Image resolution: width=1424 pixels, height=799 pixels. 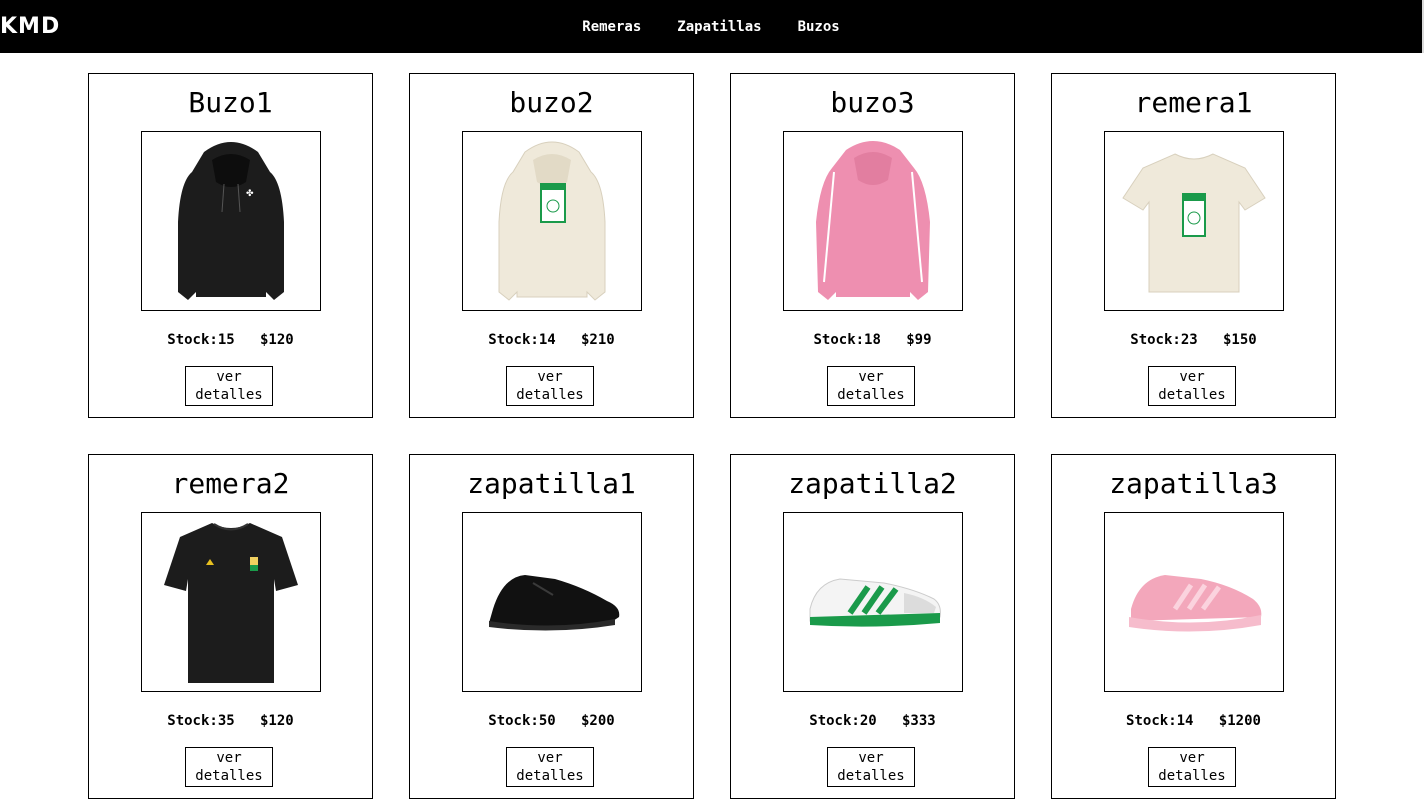 What do you see at coordinates (819, 27) in the screenshot?
I see `nav-link-buzos: Buzos` at bounding box center [819, 27].